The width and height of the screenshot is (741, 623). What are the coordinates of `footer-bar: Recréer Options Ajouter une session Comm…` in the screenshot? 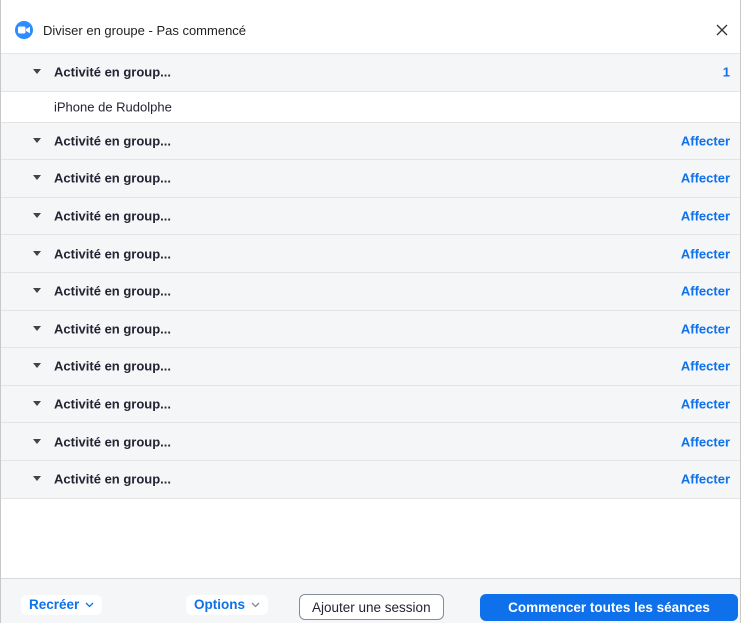 It's located at (370, 600).